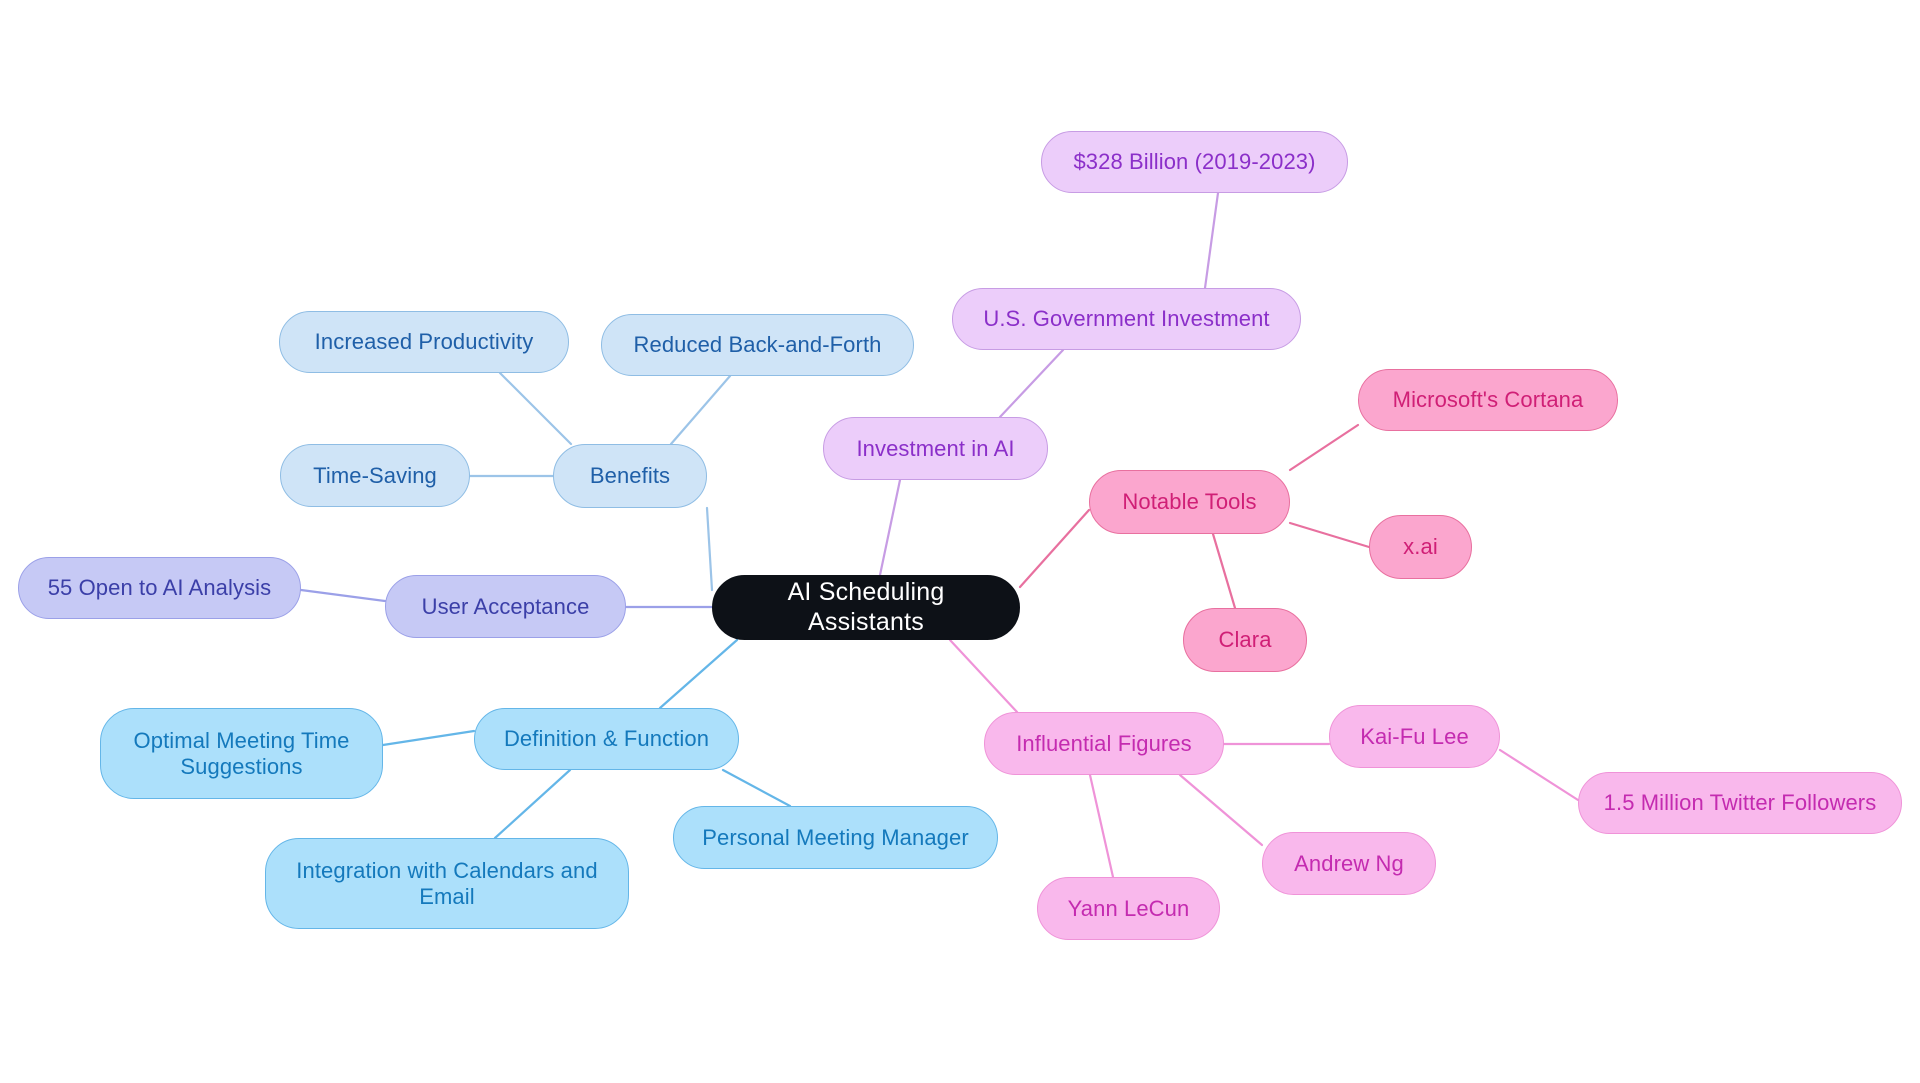  Describe the element at coordinates (1054, 548) in the screenshot. I see `edge-root-to-notable-tools` at that location.